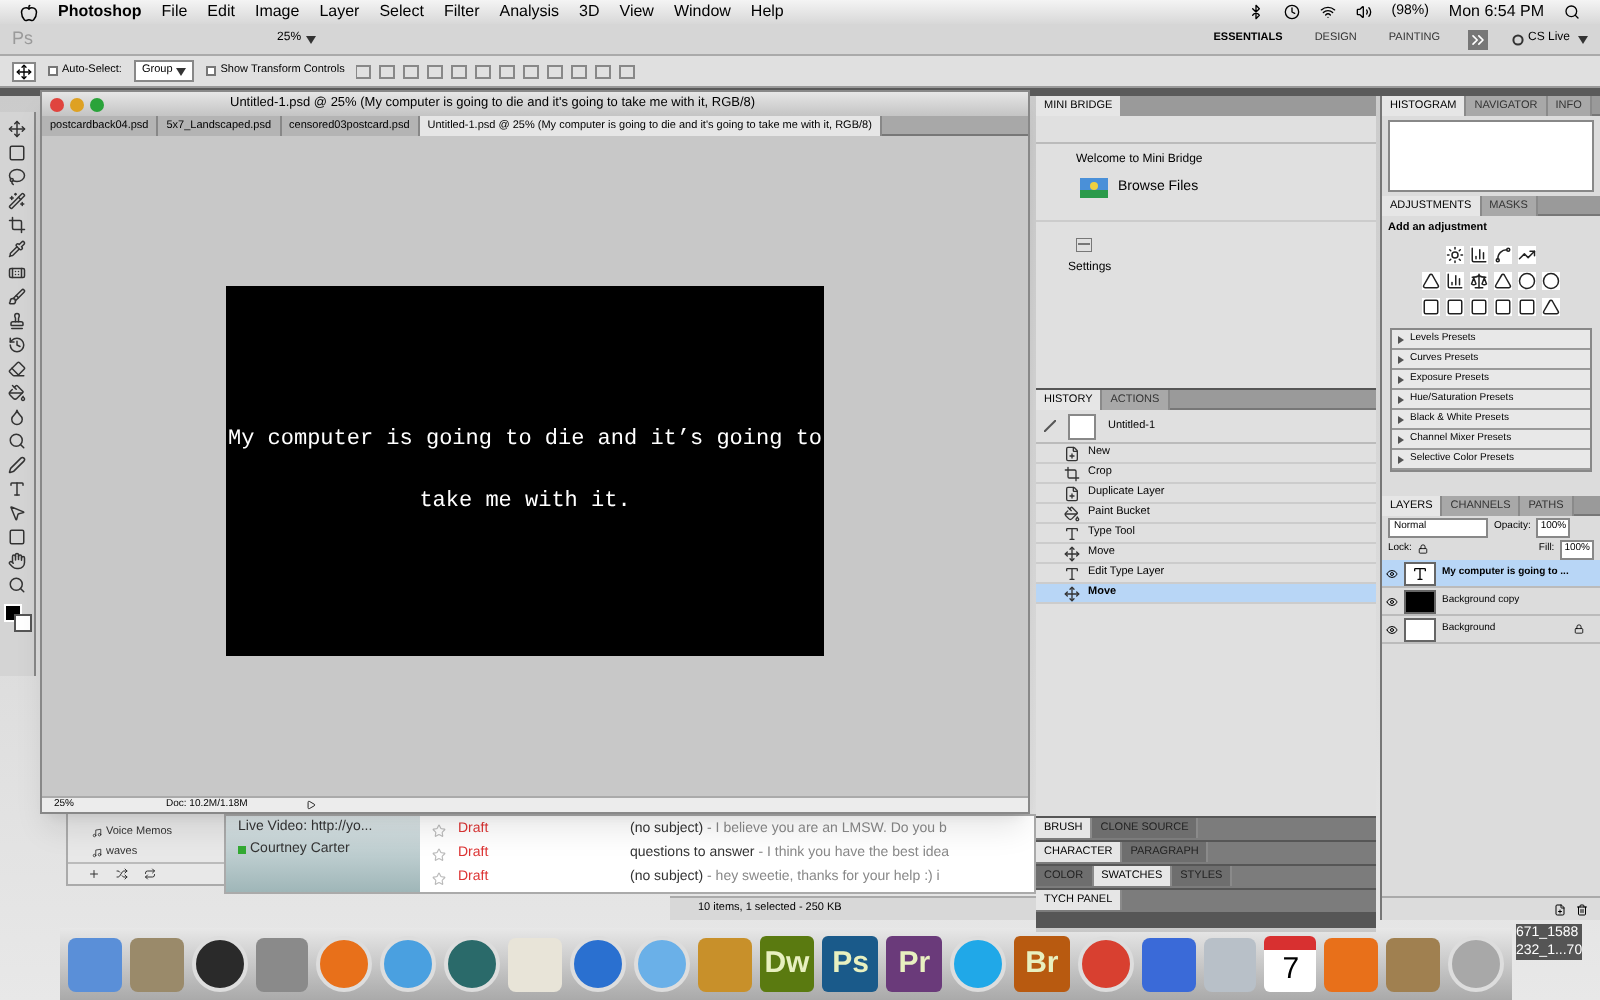 The image size is (1600, 1000). I want to click on rectangle-icon, so click(17, 537).